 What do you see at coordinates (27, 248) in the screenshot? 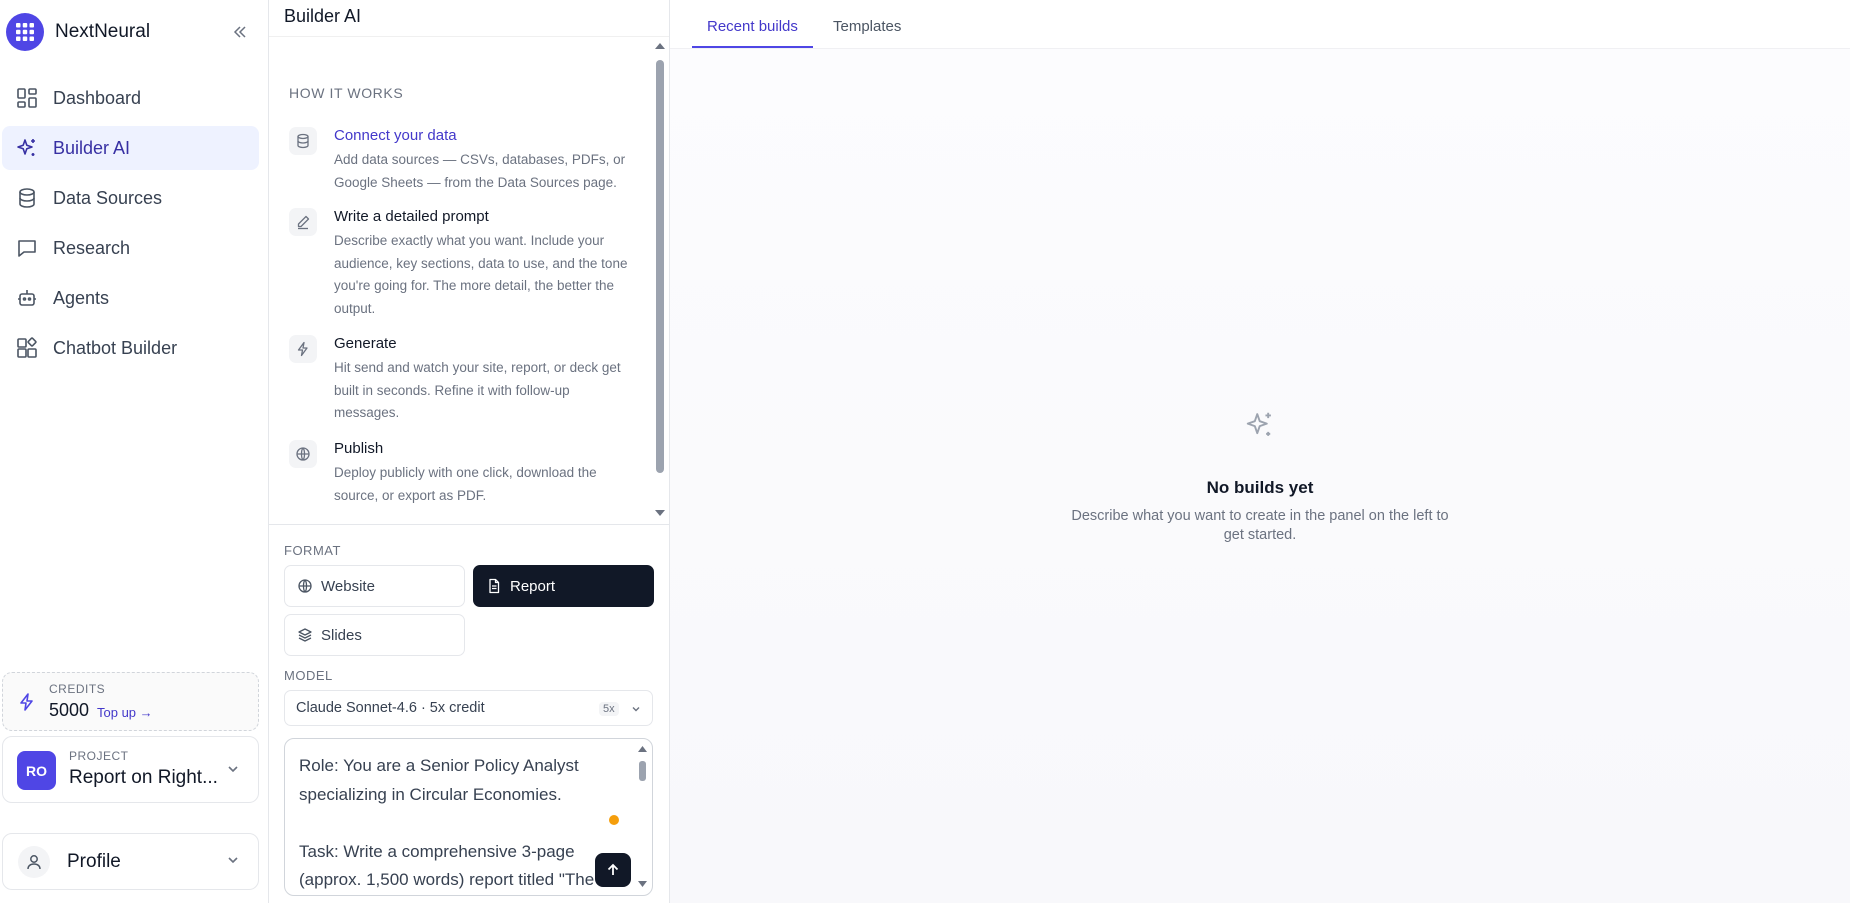
I see `chat-icon` at bounding box center [27, 248].